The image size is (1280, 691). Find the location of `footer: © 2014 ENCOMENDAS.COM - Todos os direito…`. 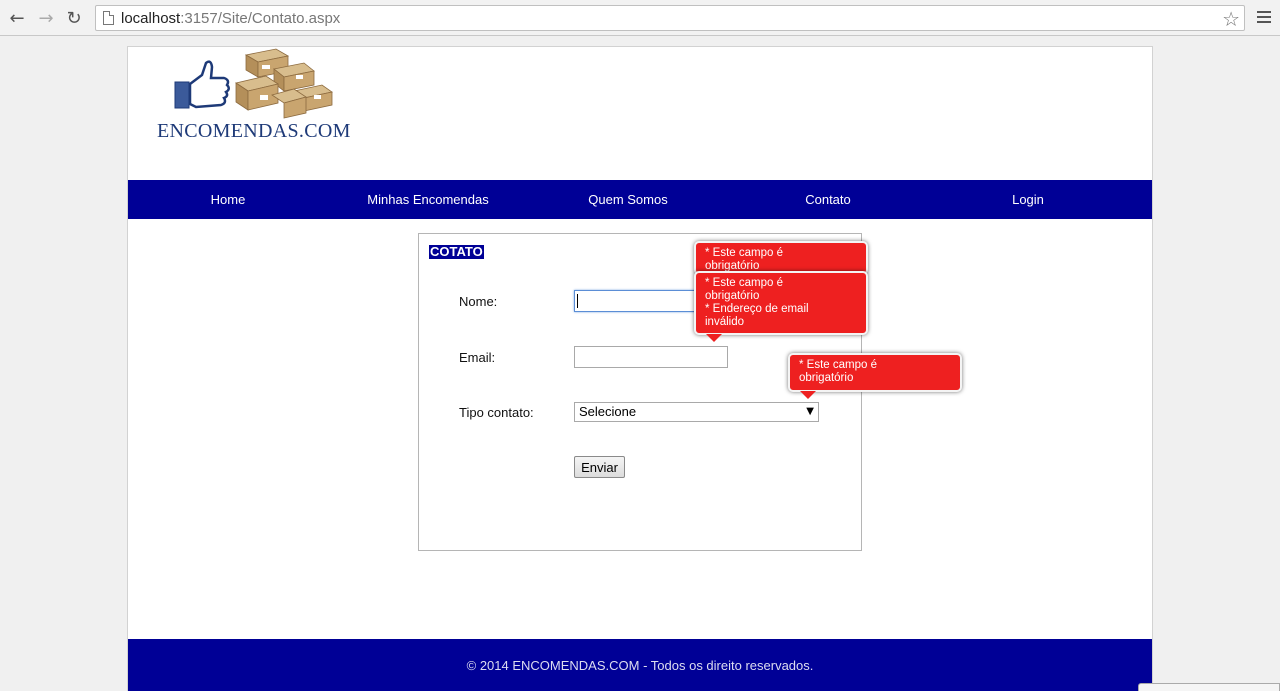

footer: © 2014 ENCOMENDAS.COM - Todos os direito… is located at coordinates (640, 665).